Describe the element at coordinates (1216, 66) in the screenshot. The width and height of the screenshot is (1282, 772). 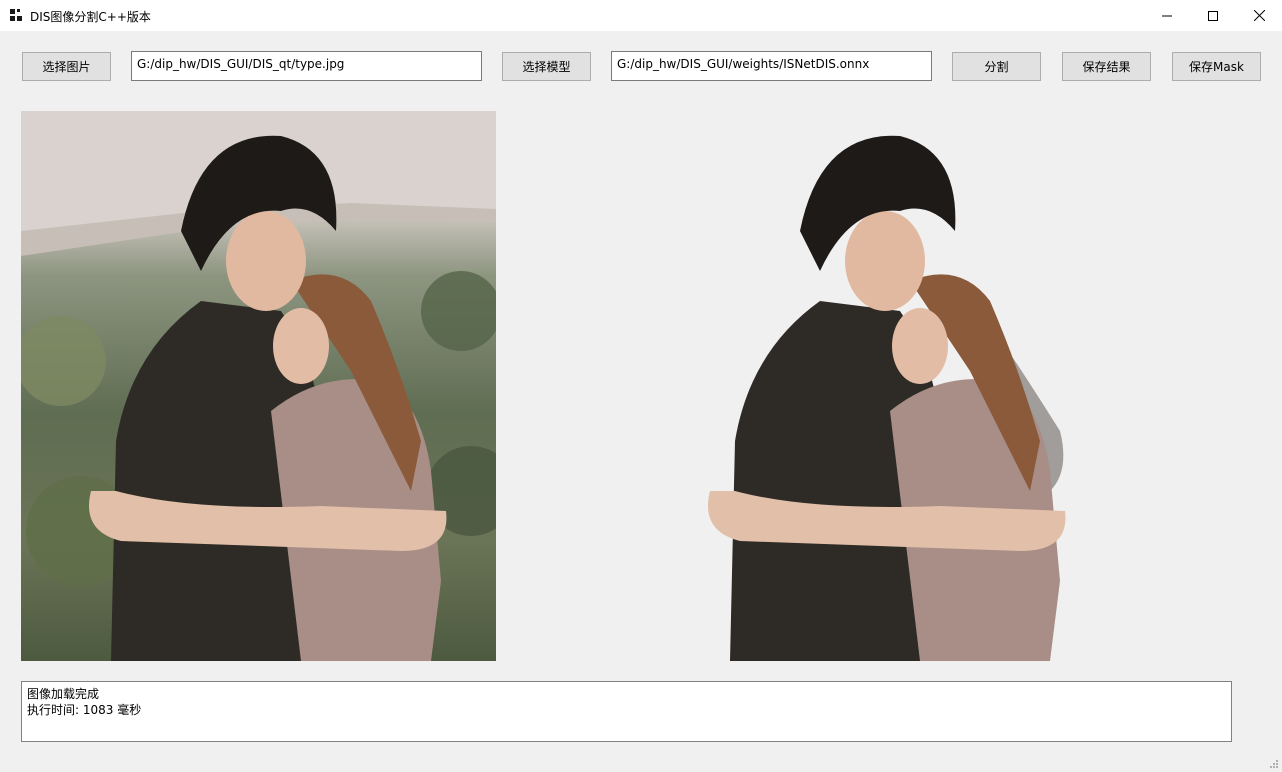
I see `save-mask-button: 保存Mask` at that location.